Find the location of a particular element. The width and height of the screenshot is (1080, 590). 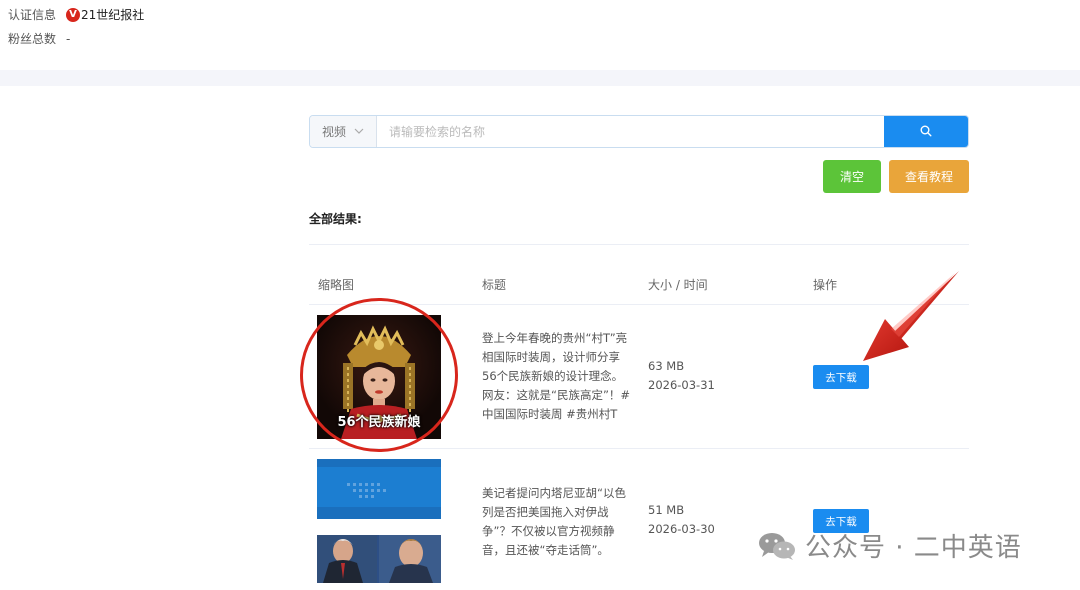

fans-label: 粉丝总数 is located at coordinates (32, 39).